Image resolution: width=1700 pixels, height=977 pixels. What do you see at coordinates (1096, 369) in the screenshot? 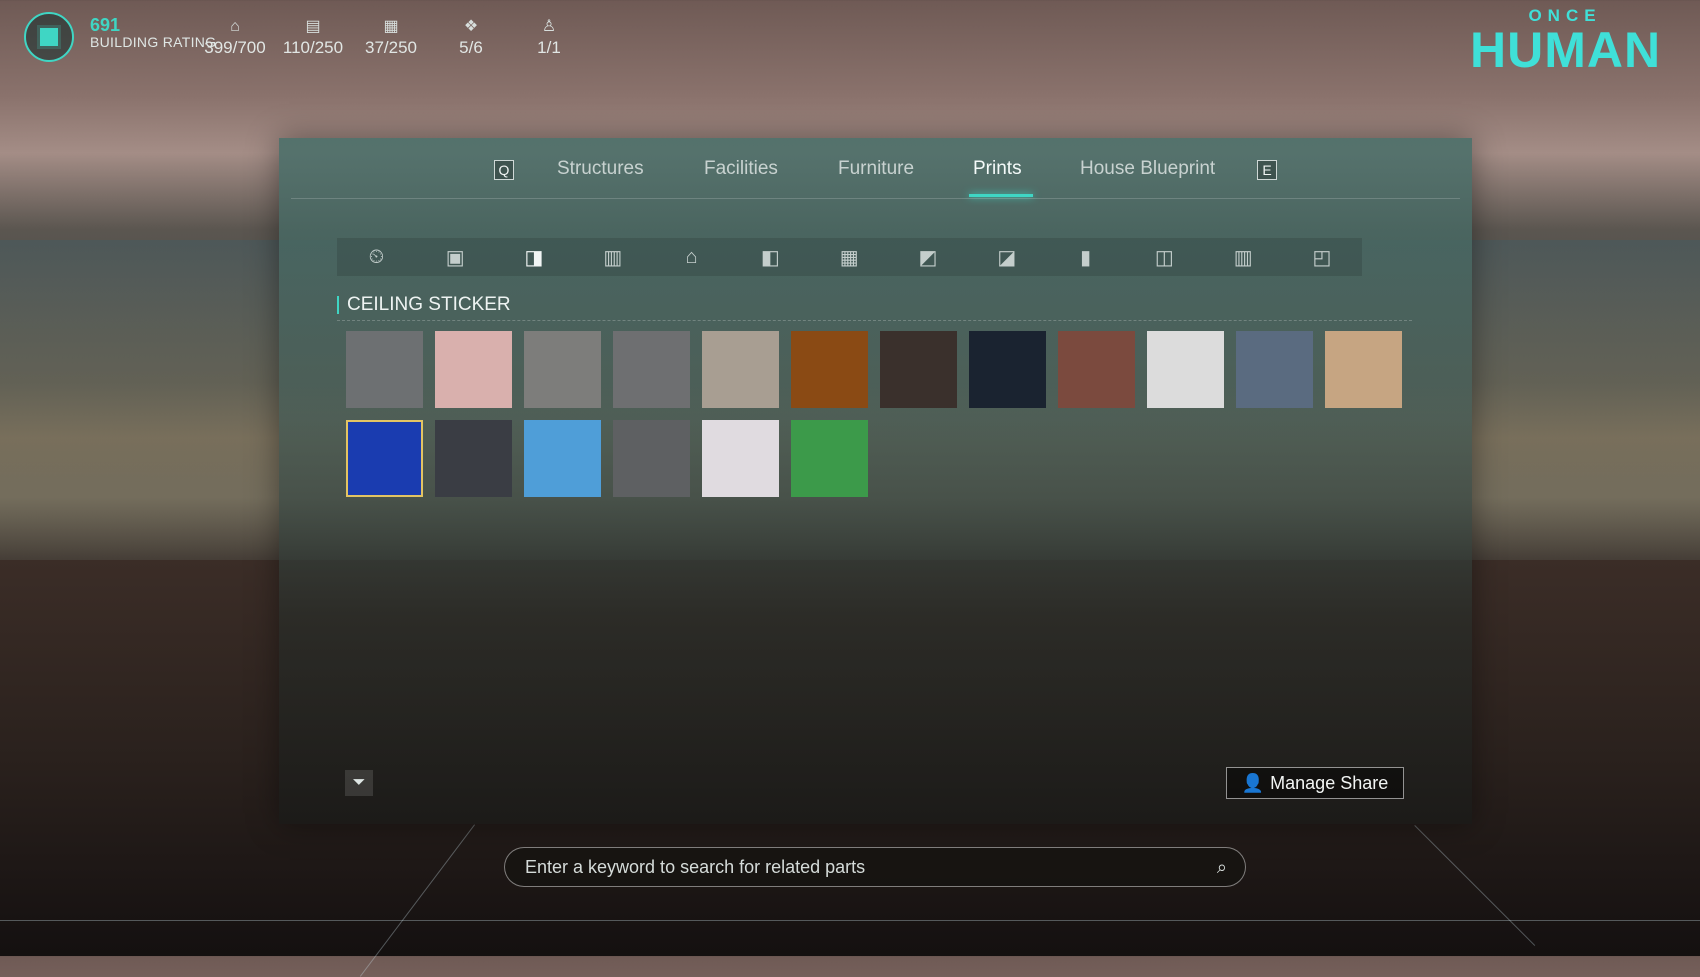
I see `red-brick-cross-tile` at bounding box center [1096, 369].